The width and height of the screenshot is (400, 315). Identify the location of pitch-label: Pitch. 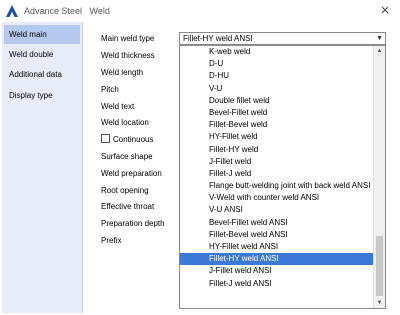
(110, 89).